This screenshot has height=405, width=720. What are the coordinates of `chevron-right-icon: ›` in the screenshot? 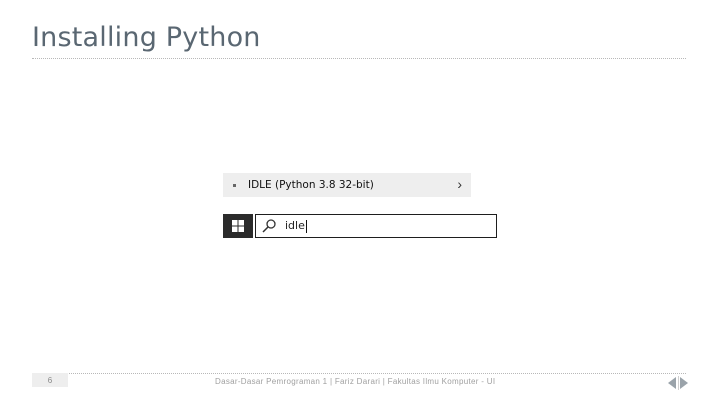 It's located at (459, 184).